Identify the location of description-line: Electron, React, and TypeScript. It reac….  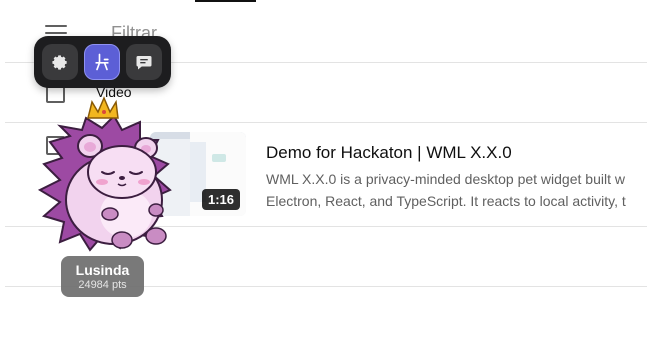
(446, 201).